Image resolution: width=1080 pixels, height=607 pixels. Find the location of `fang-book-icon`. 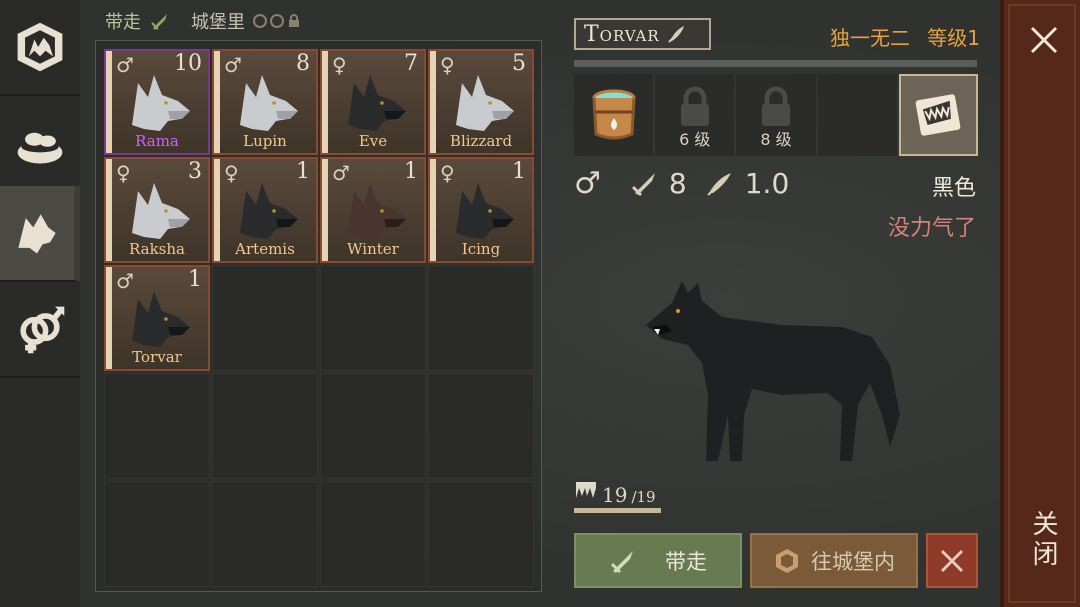

fang-book-icon is located at coordinates (938, 115).